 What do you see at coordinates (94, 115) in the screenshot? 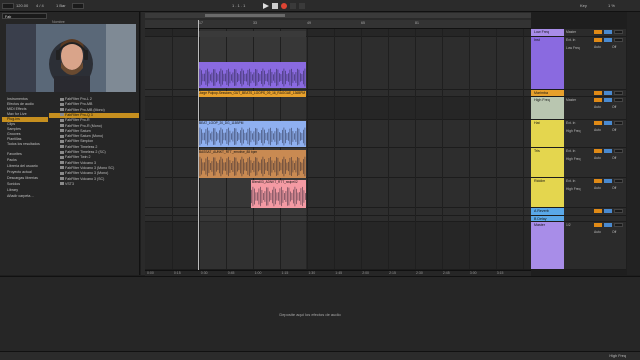
I see `browser-file-item: FabFilter Pro-Q 3` at bounding box center [94, 115].